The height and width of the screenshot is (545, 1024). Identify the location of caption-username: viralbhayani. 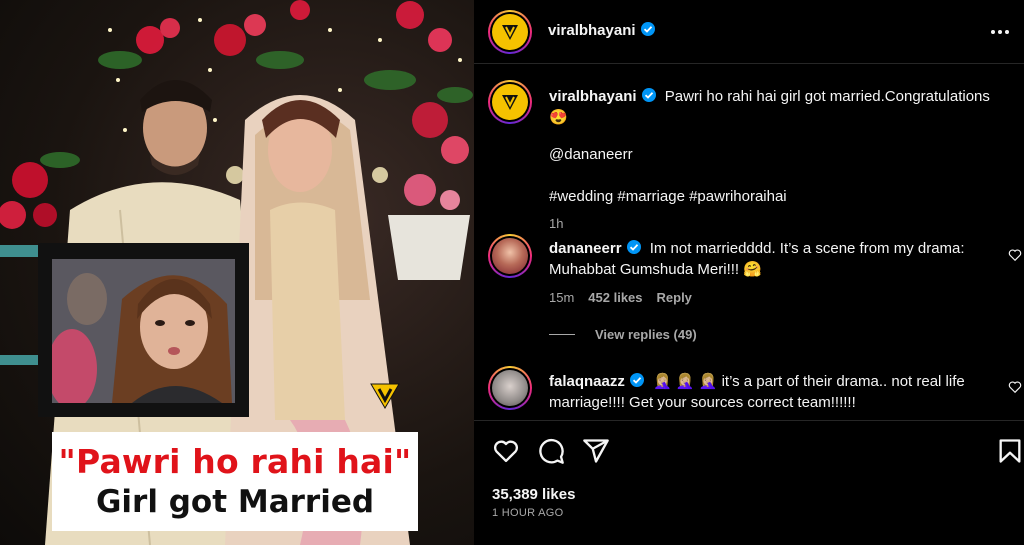
(593, 96).